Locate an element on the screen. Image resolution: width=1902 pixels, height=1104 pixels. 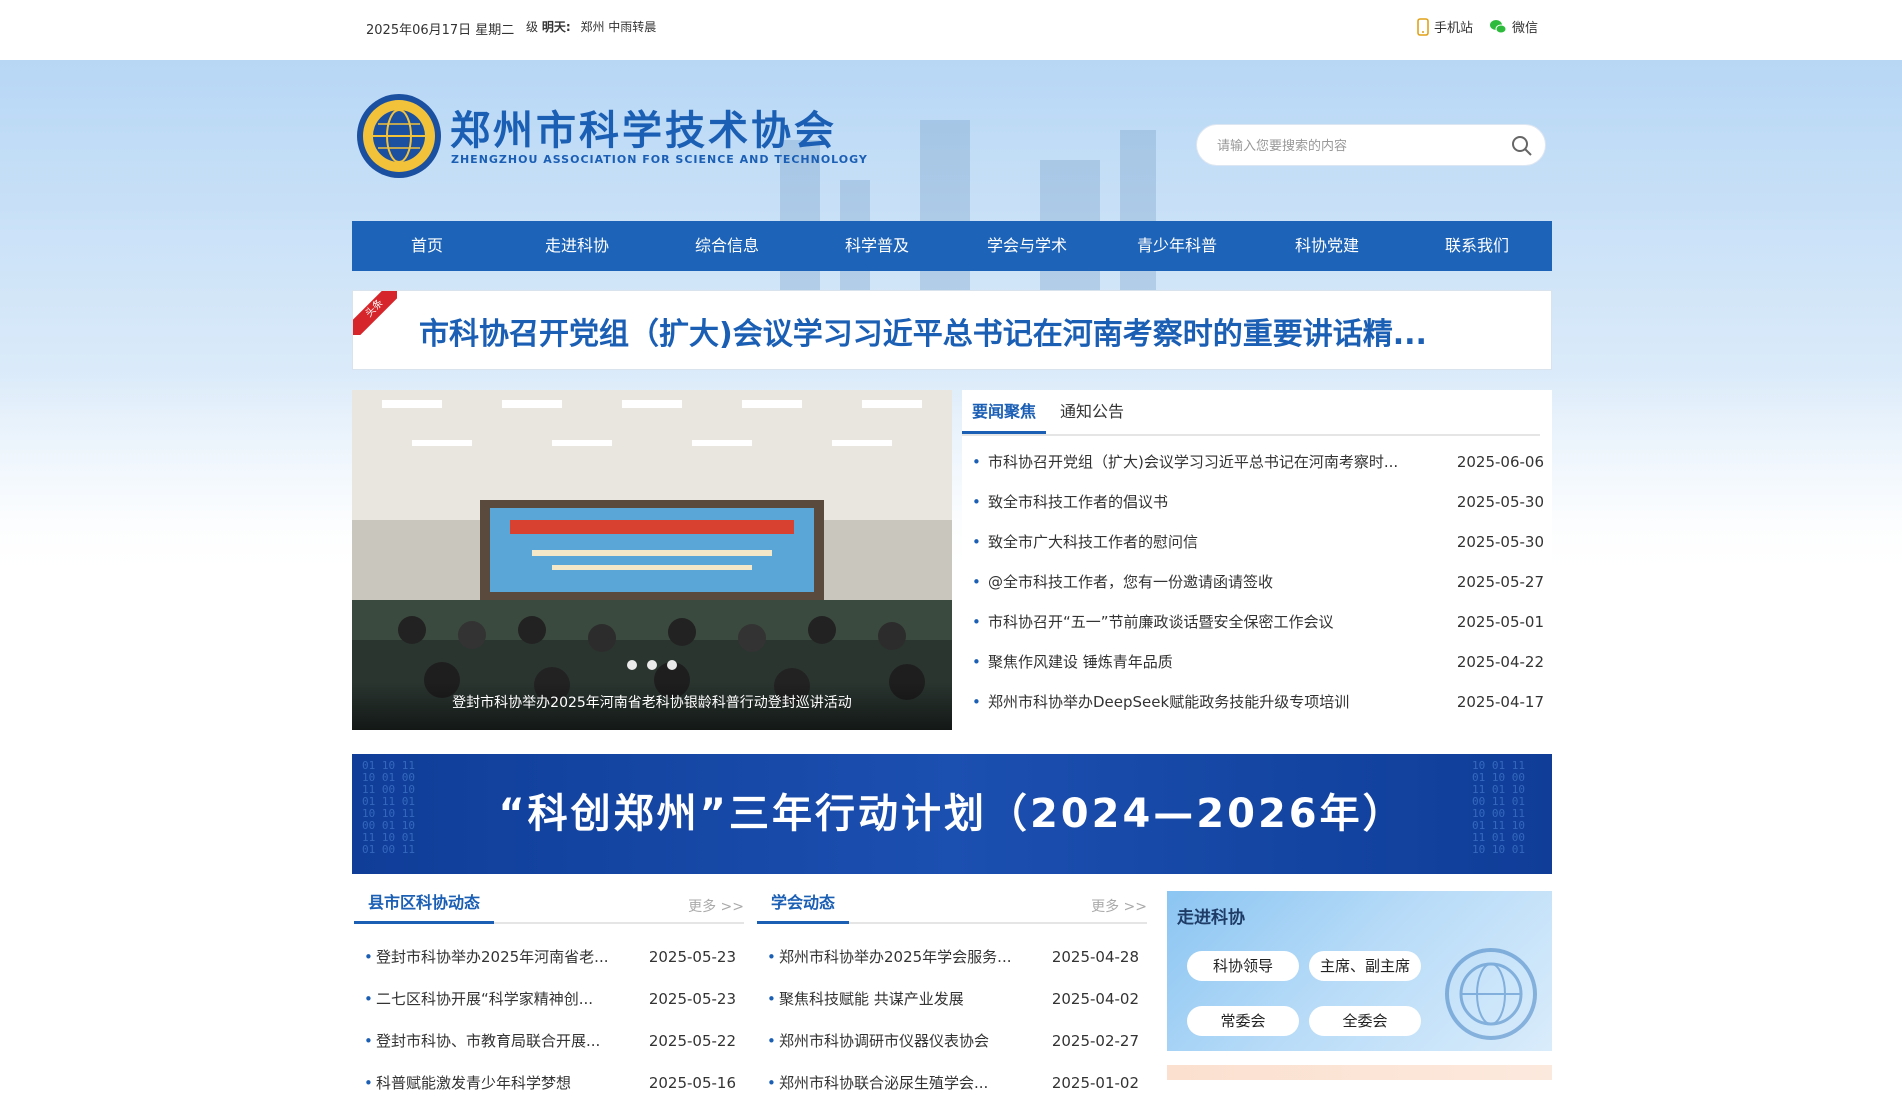
nav-item-home: 首页 is located at coordinates (427, 246).